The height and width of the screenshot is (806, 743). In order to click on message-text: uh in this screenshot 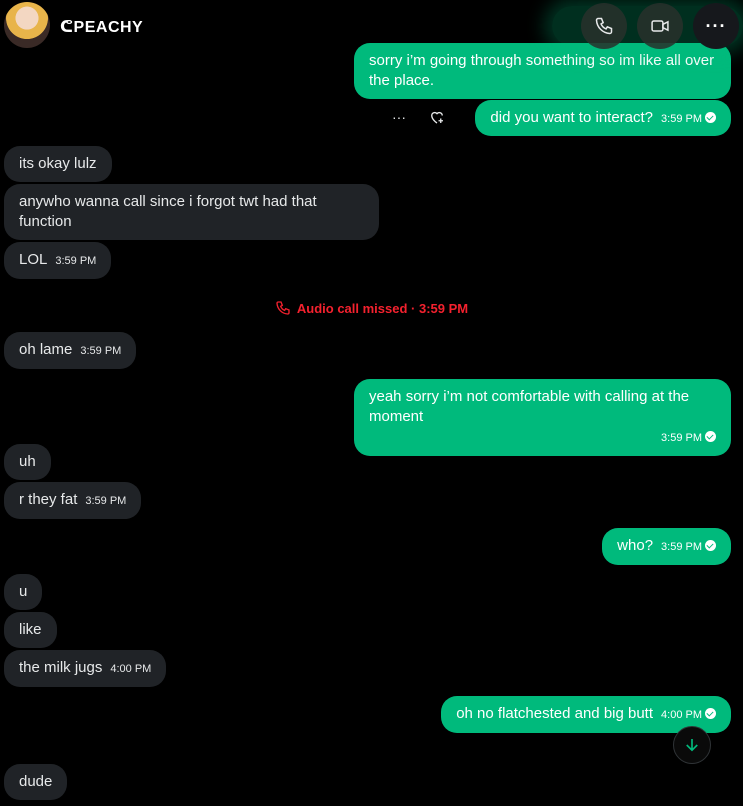, I will do `click(27, 461)`.